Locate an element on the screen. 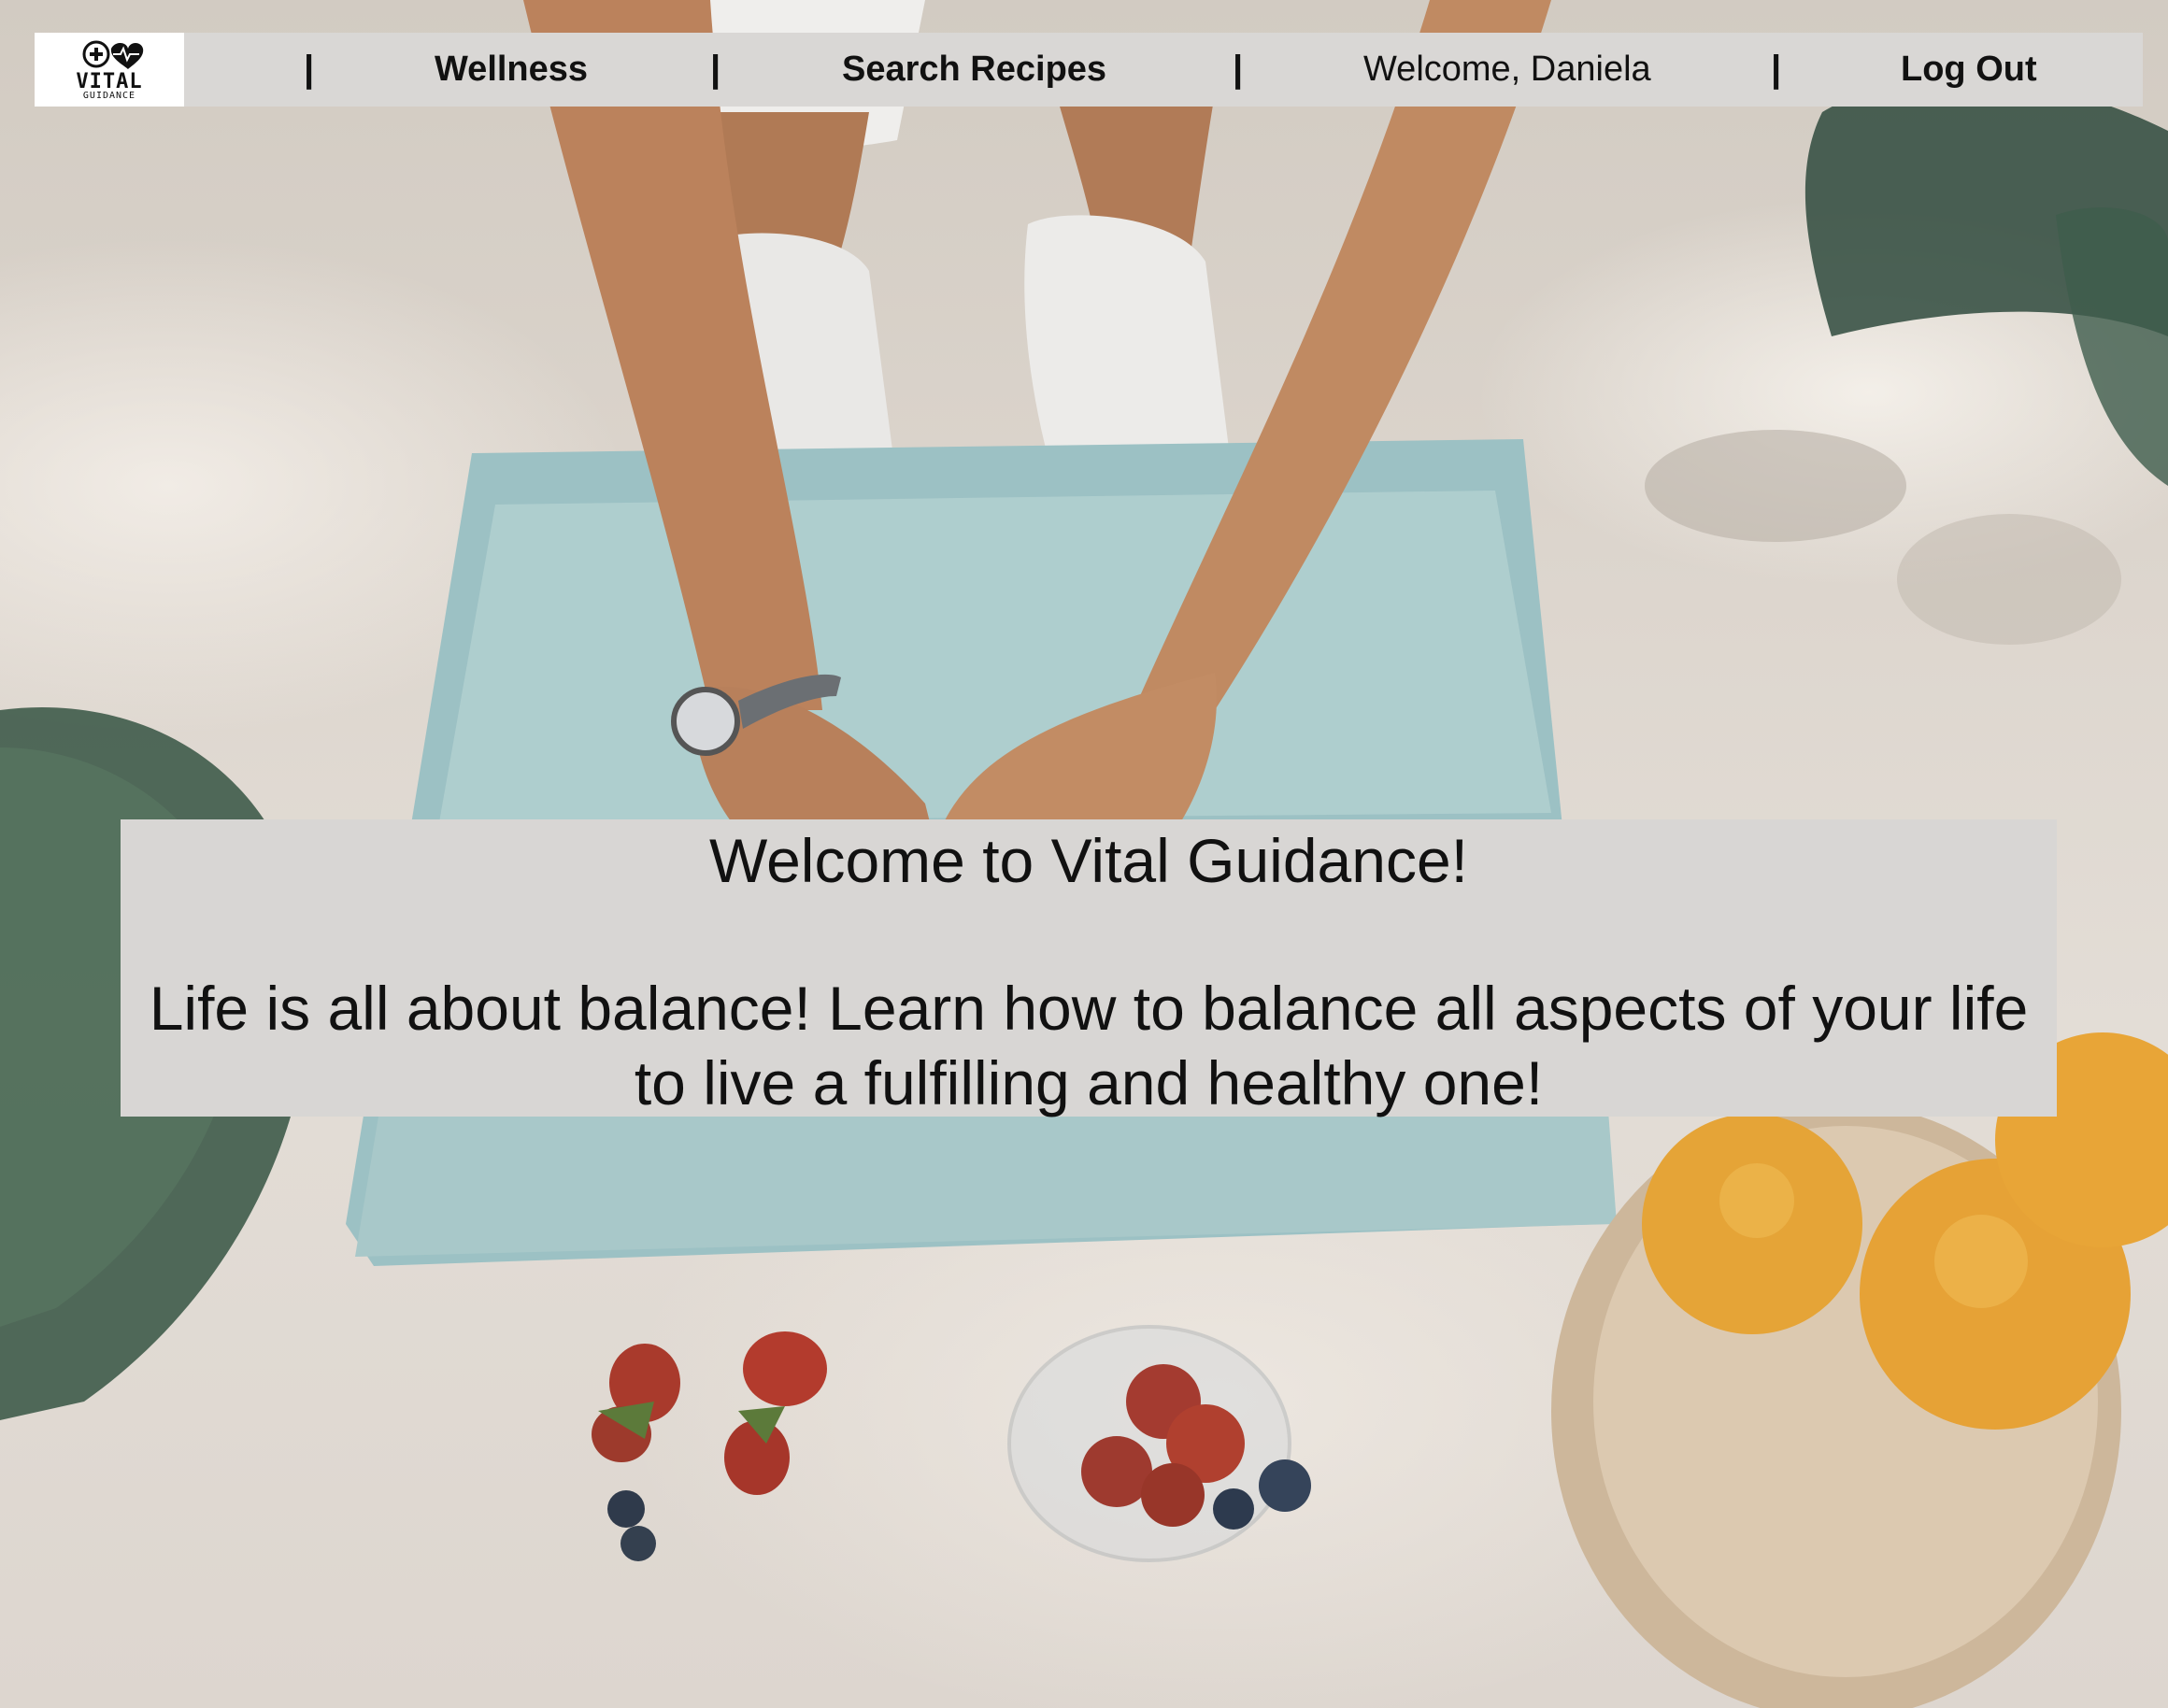 The height and width of the screenshot is (1708, 2168). banner-description-line-2: to live a fulfilling and healthy one! is located at coordinates (1089, 1082).